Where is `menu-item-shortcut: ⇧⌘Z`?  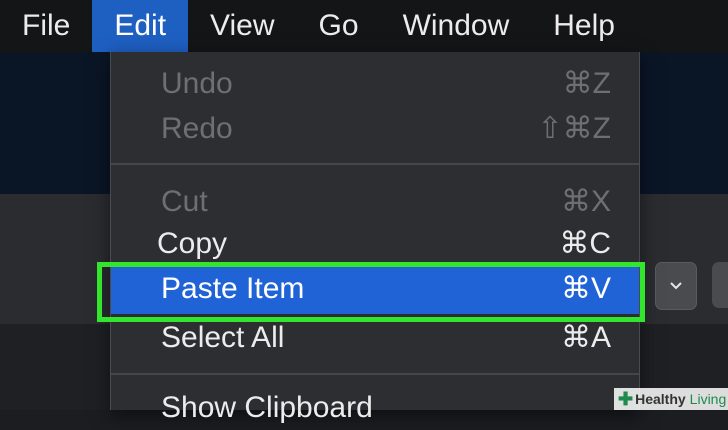
menu-item-shortcut: ⇧⌘Z is located at coordinates (574, 128).